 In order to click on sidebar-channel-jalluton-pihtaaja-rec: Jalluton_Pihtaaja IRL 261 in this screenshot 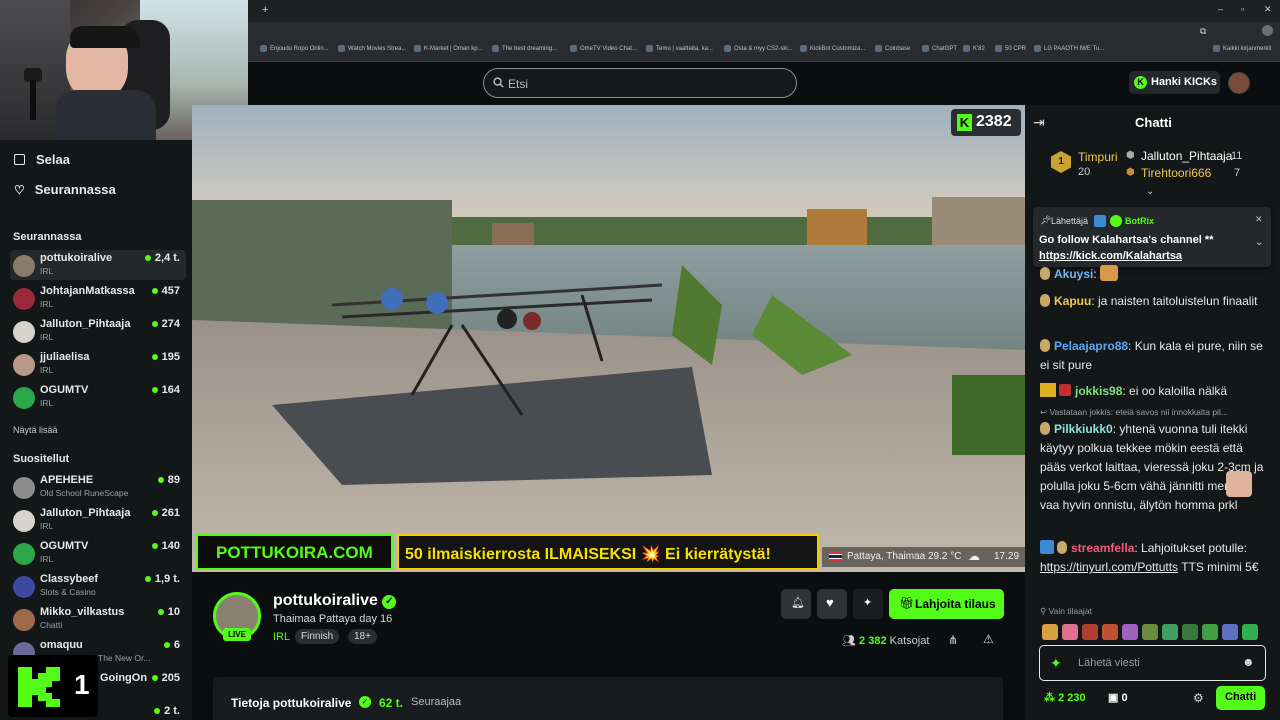, I will do `click(98, 520)`.